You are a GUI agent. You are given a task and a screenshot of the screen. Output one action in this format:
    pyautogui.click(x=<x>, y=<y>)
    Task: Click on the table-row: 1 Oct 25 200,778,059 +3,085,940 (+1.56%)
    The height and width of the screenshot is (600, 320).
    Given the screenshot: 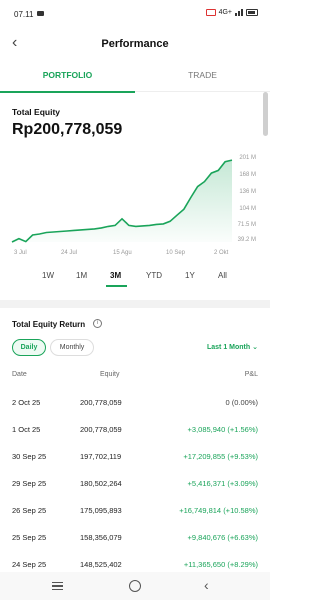 What is the action you would take?
    pyautogui.click(x=135, y=438)
    